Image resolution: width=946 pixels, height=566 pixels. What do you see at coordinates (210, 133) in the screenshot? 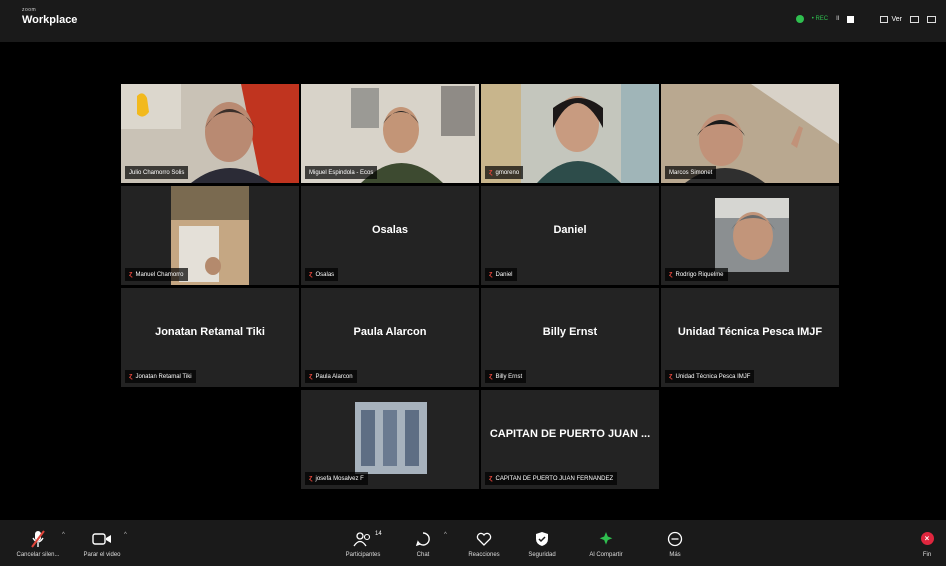
I see `participant-tile: Julio Chamorro Solis` at bounding box center [210, 133].